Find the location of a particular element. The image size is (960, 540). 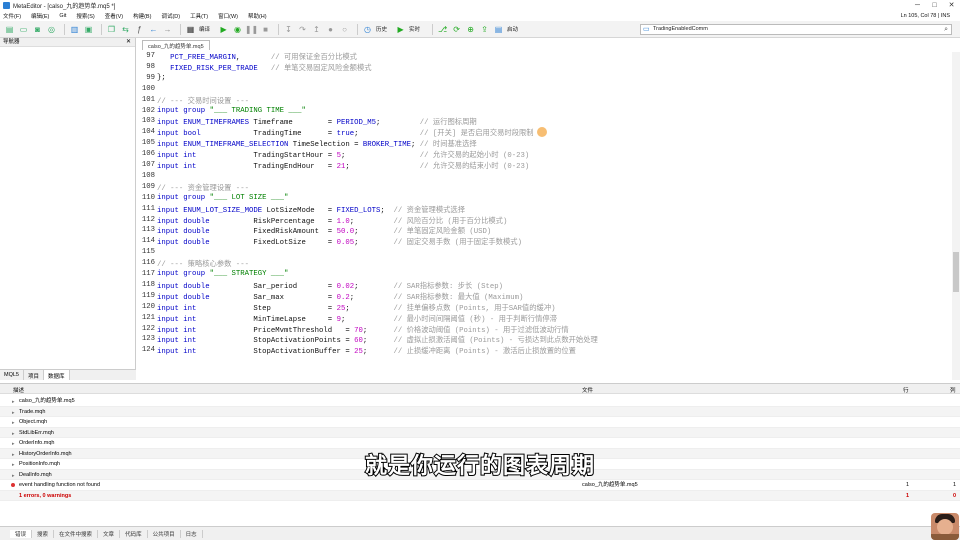

refresh-icon: ⟳ is located at coordinates (456, 29).